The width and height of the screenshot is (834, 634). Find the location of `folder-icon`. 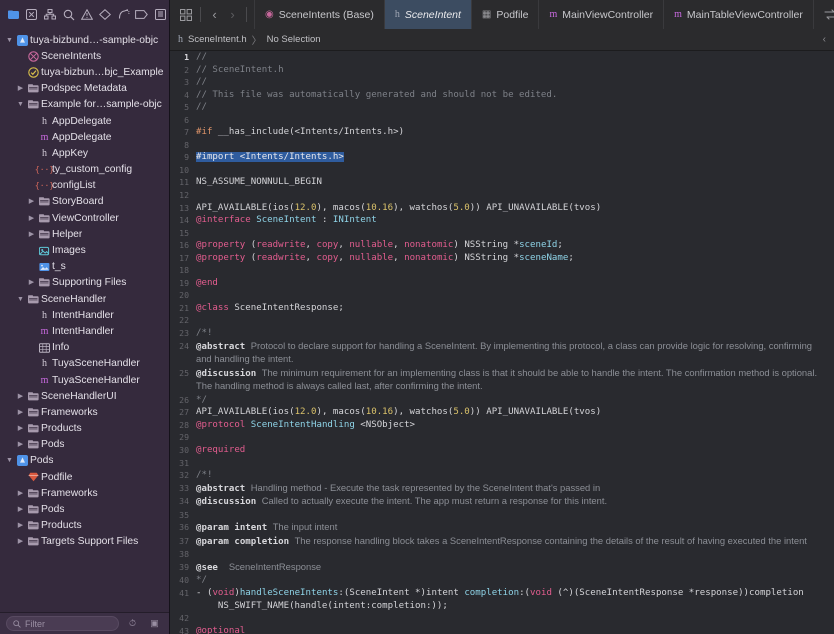

folder-icon is located at coordinates (13, 15).